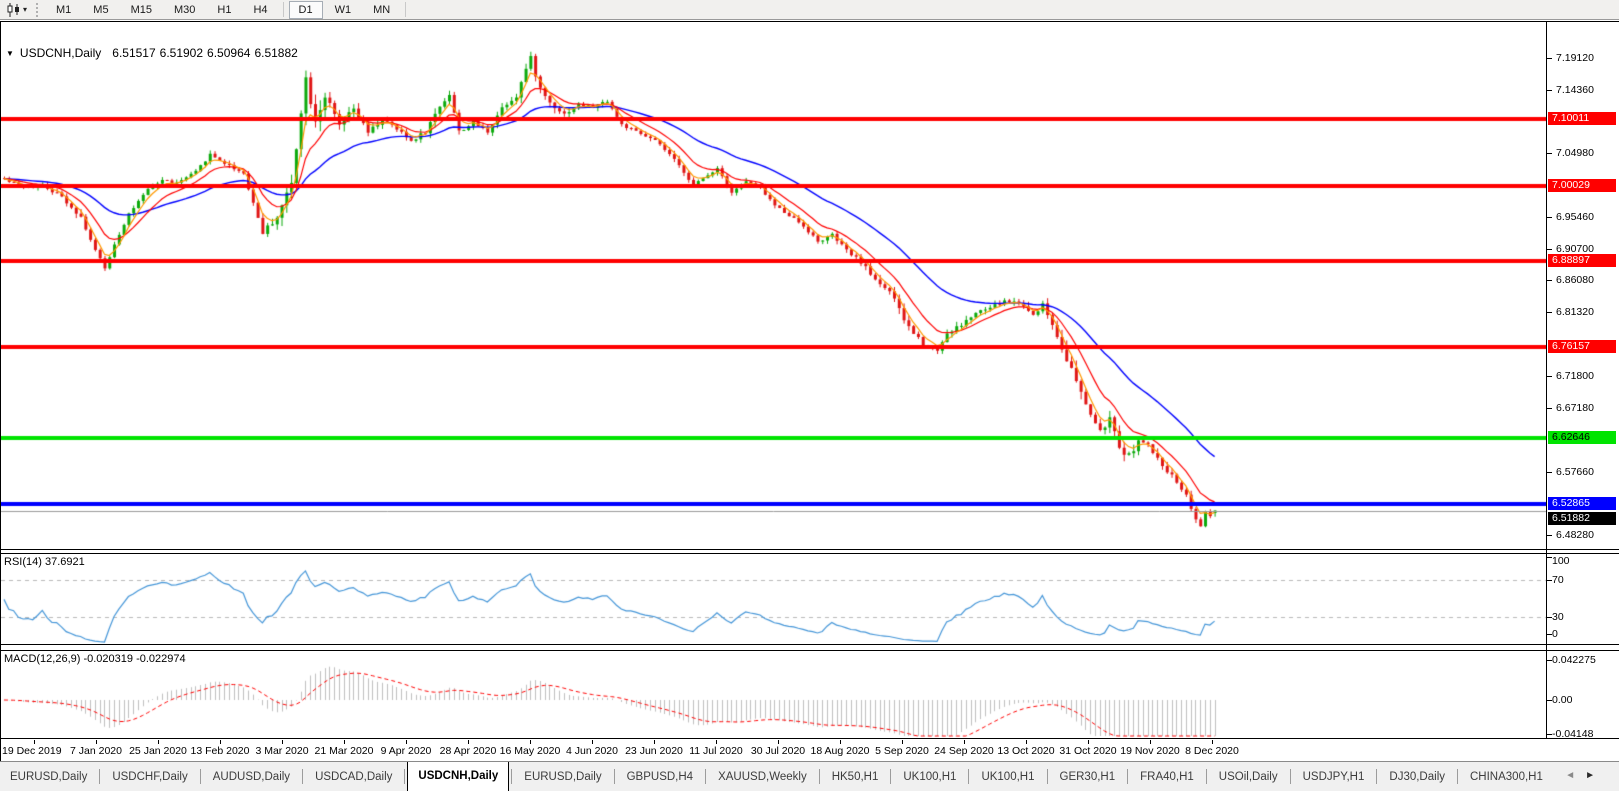 The image size is (1619, 791). What do you see at coordinates (1558, 579) in the screenshot?
I see `rsi-axis-label: 70` at bounding box center [1558, 579].